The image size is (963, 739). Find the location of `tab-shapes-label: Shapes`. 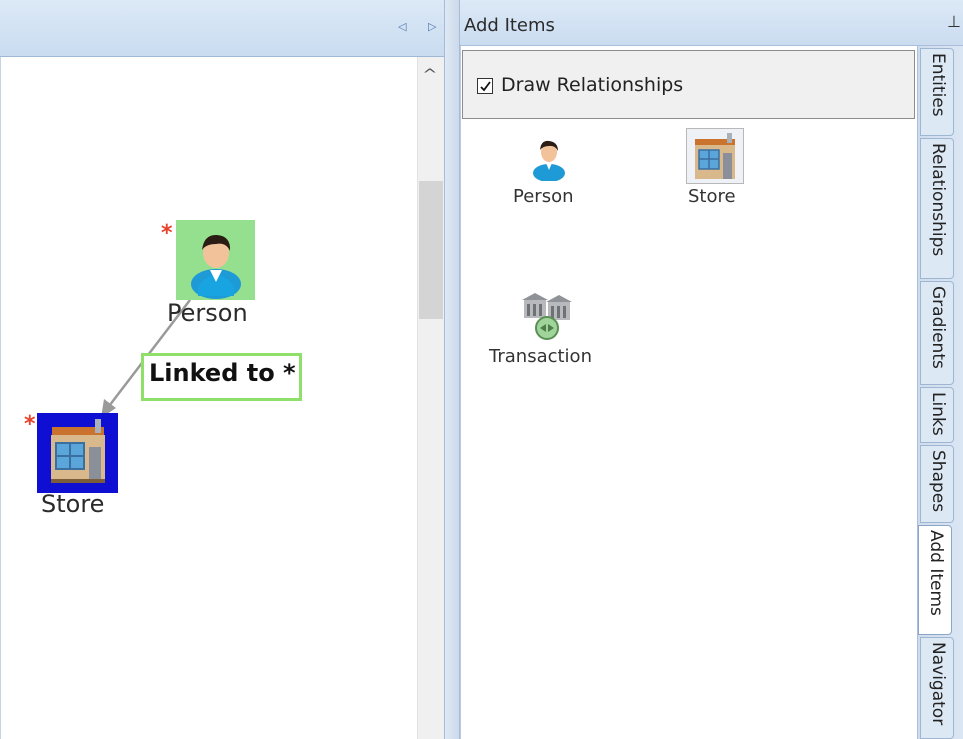

tab-shapes-label: Shapes is located at coordinates (938, 481).